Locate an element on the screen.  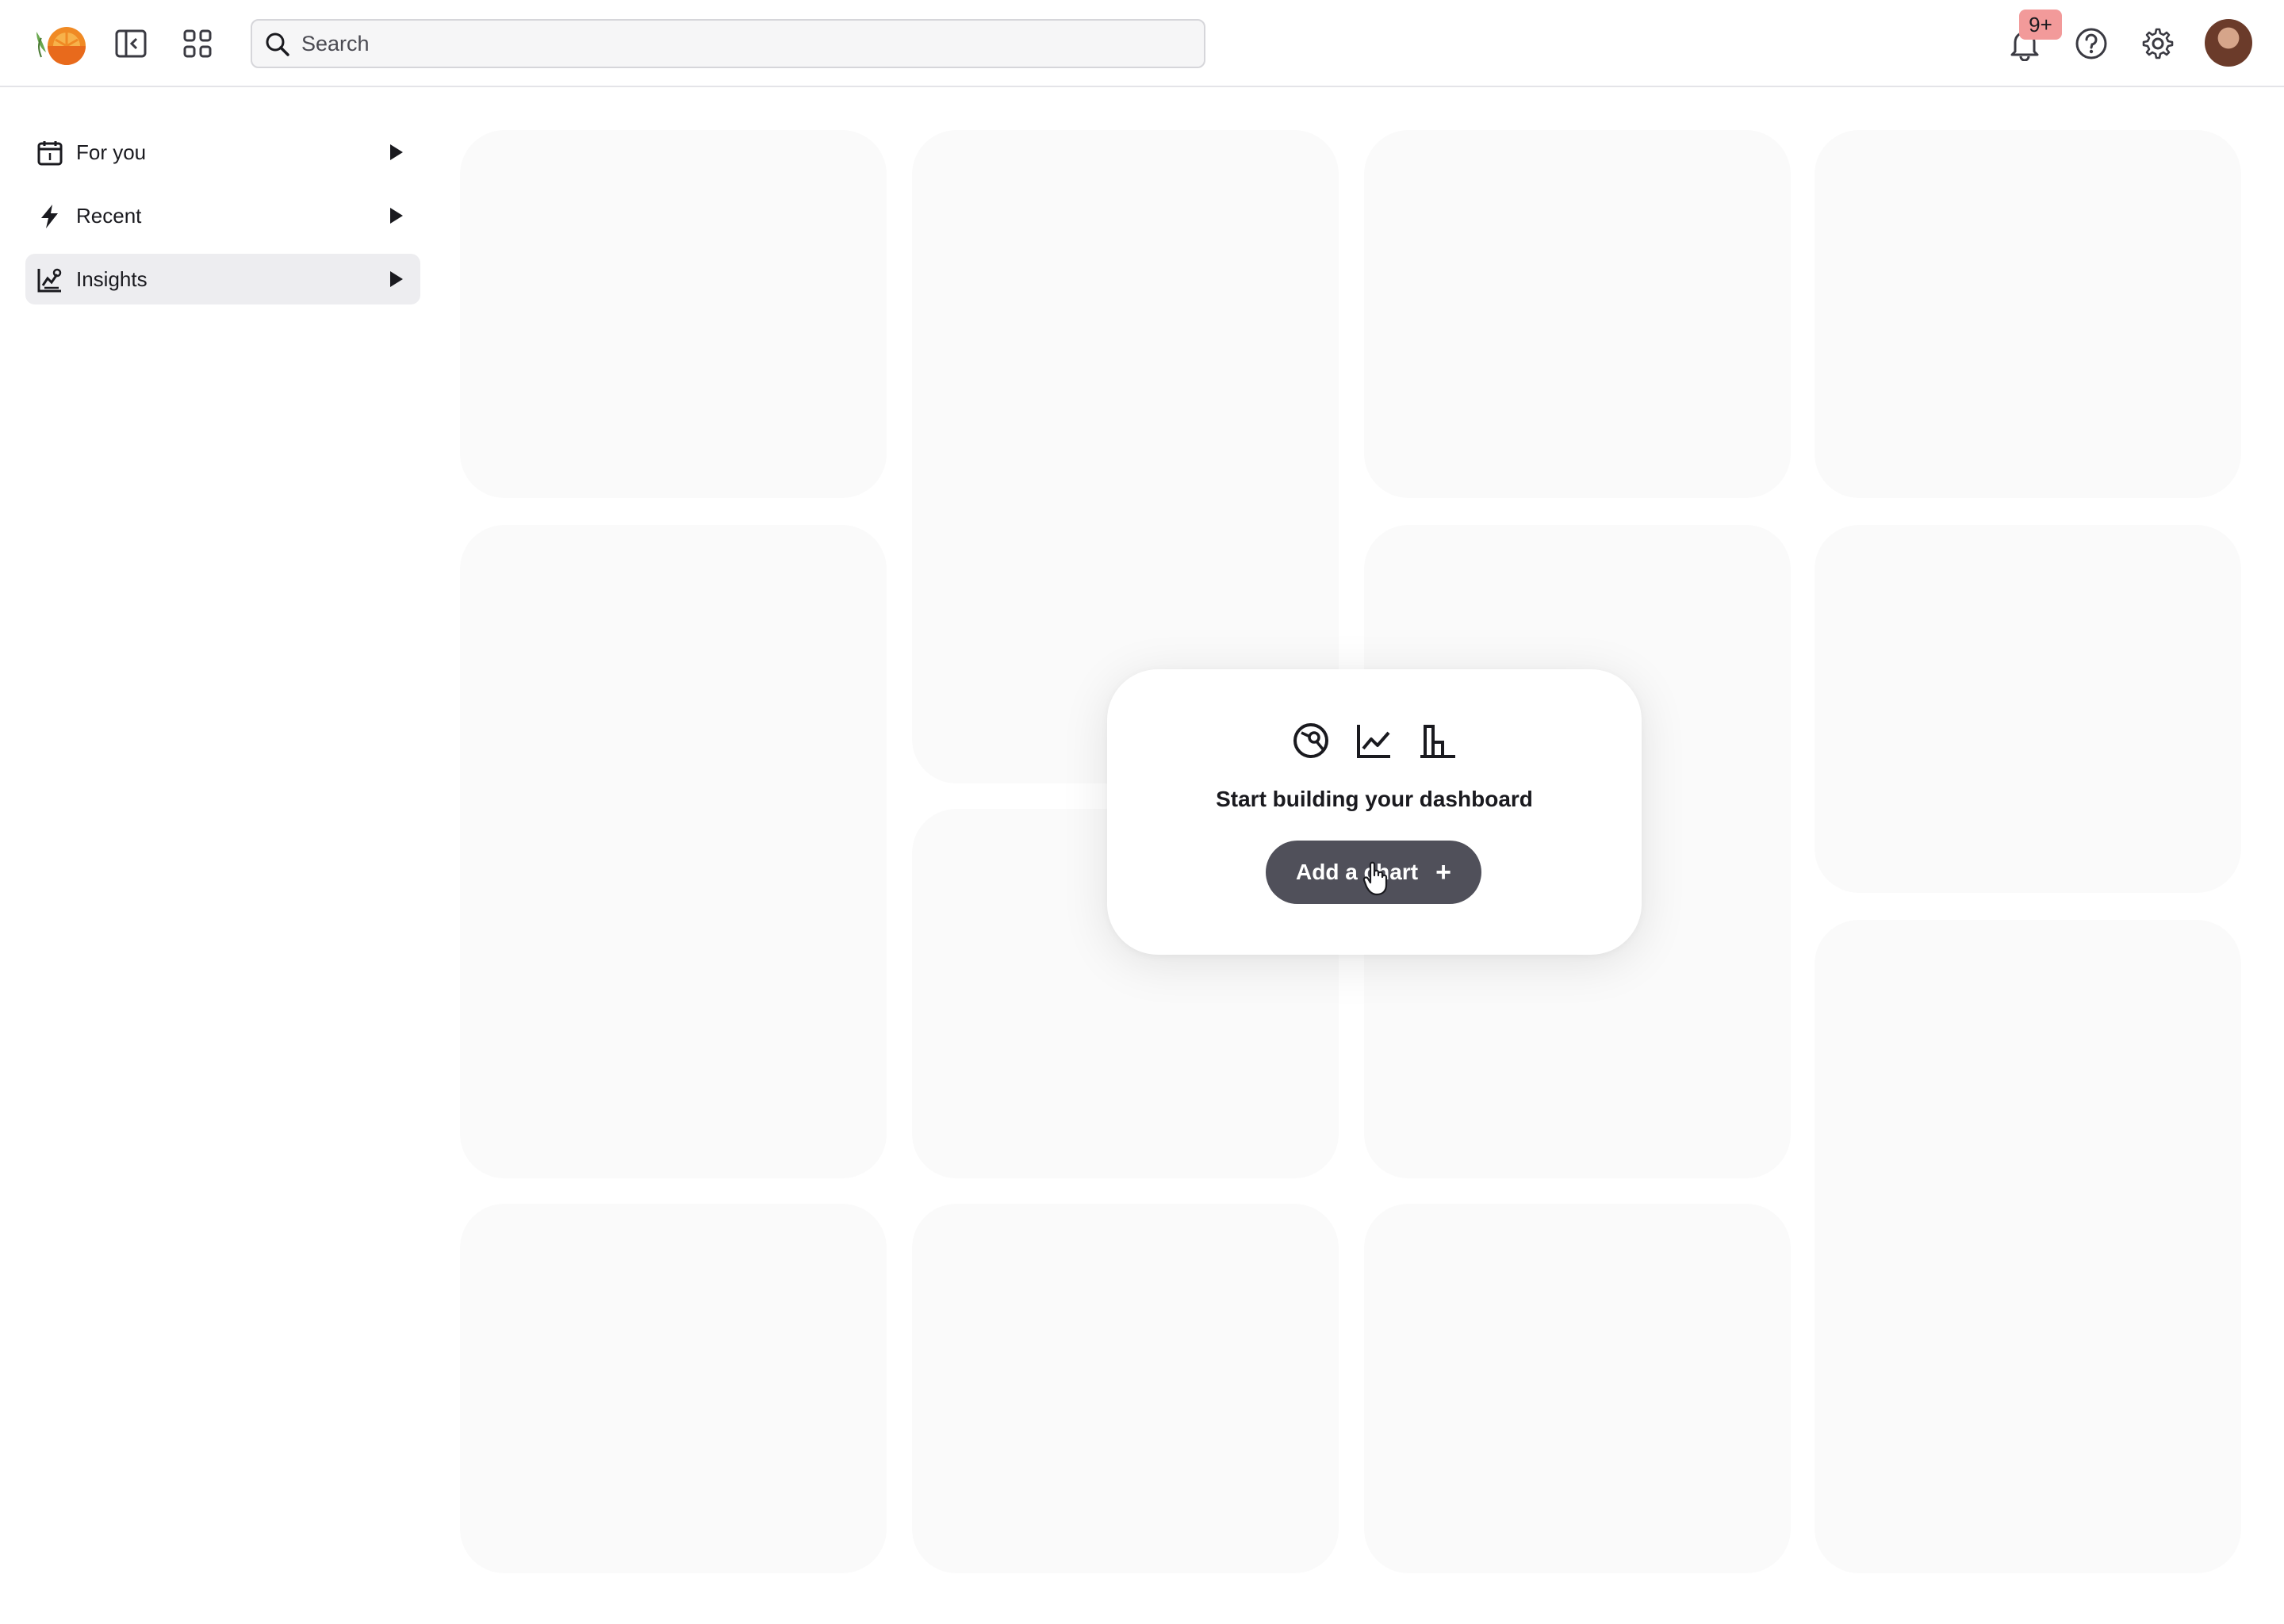
insights-icon is located at coordinates (49, 279).